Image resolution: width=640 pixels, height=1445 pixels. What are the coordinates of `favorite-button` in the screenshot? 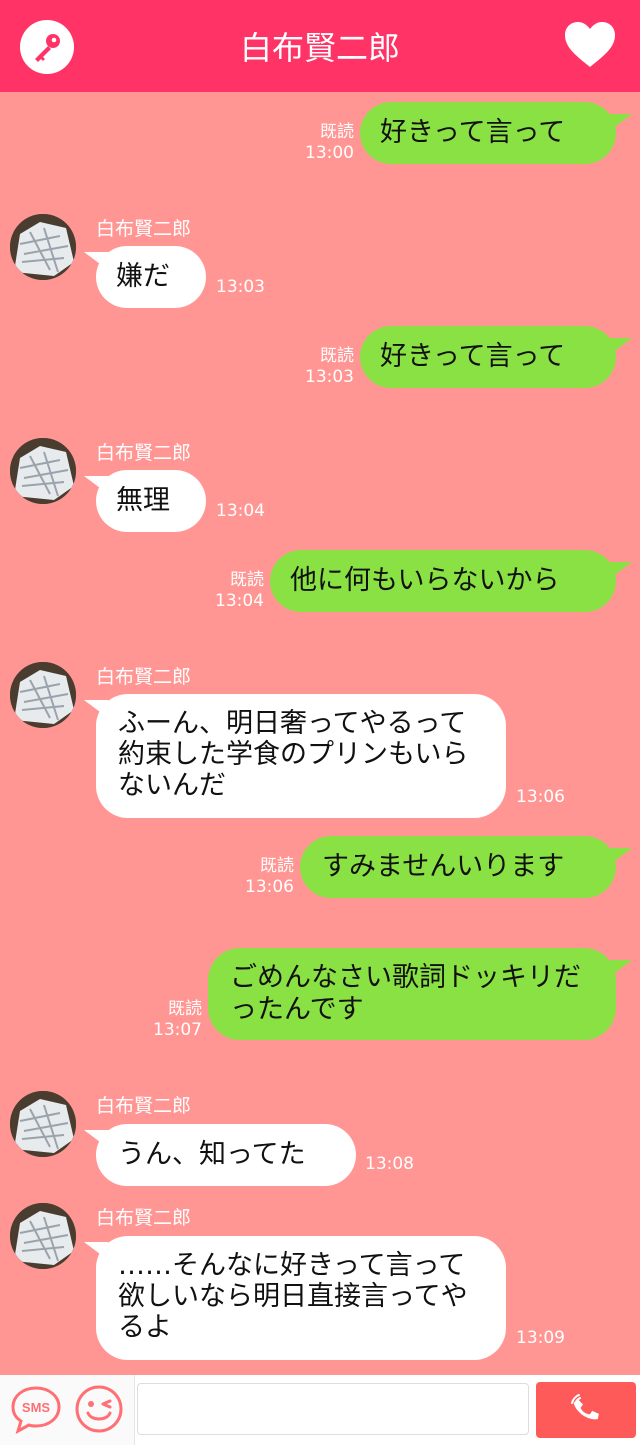 It's located at (590, 45).